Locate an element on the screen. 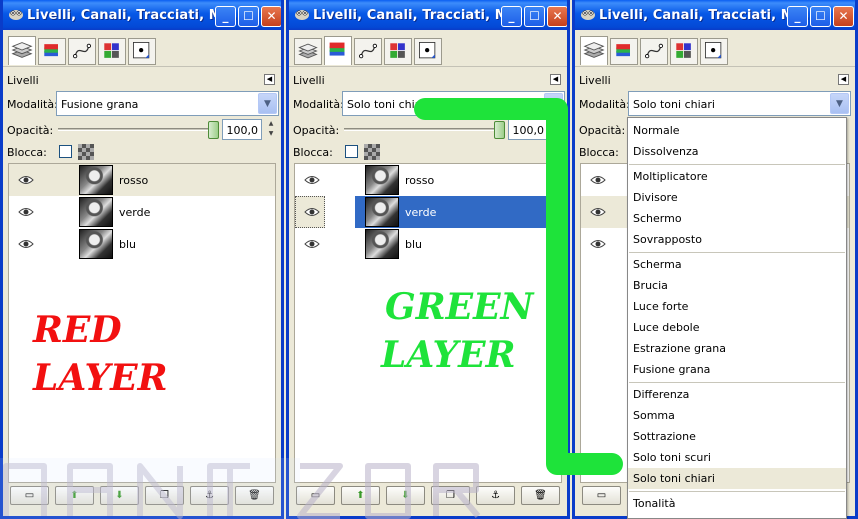 The height and width of the screenshot is (519, 858). mode-menu-item: Normale is located at coordinates (737, 130).